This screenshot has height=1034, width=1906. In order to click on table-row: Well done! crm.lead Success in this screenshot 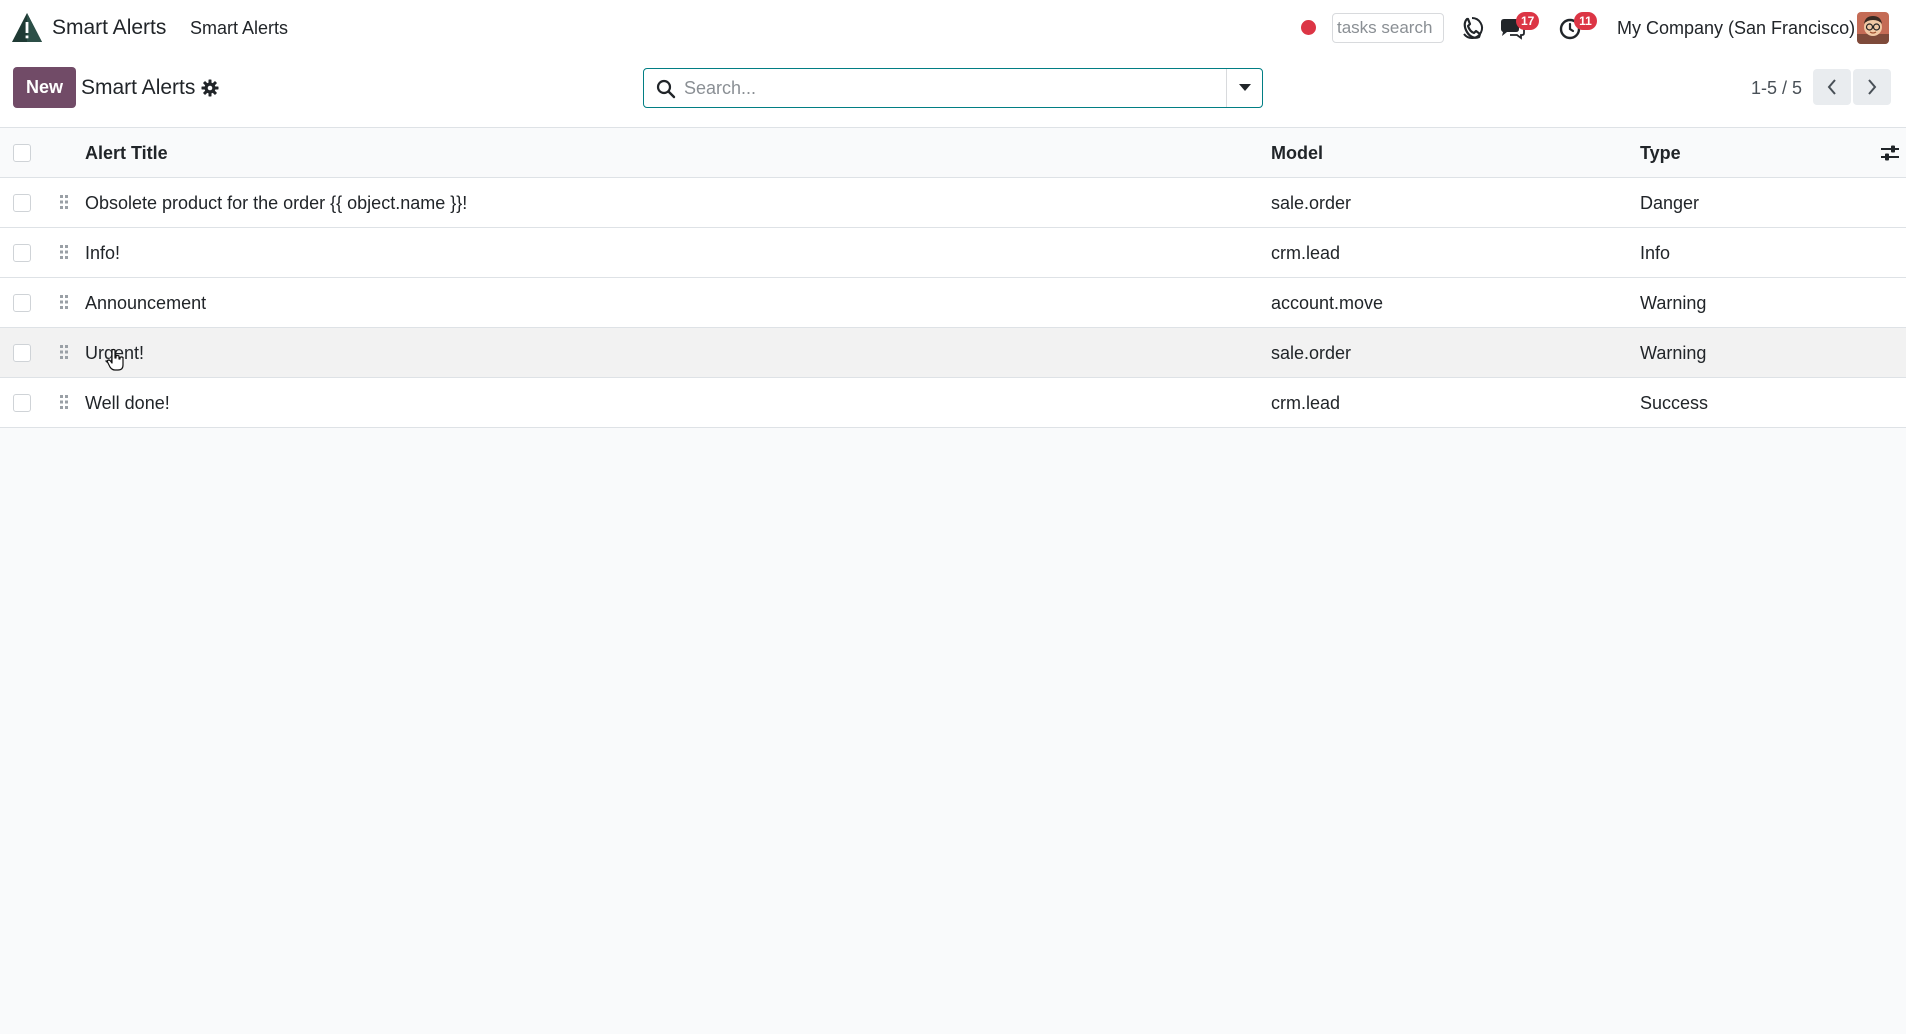, I will do `click(953, 403)`.